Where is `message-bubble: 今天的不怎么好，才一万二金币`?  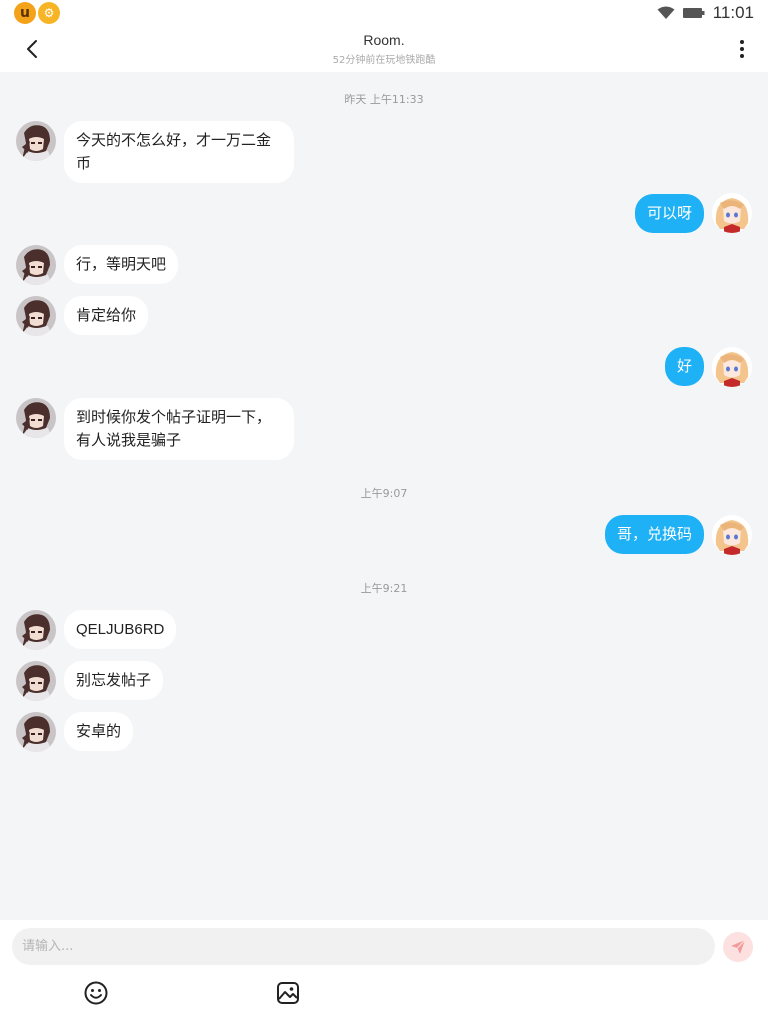 message-bubble: 今天的不怎么好，才一万二金币 is located at coordinates (179, 152).